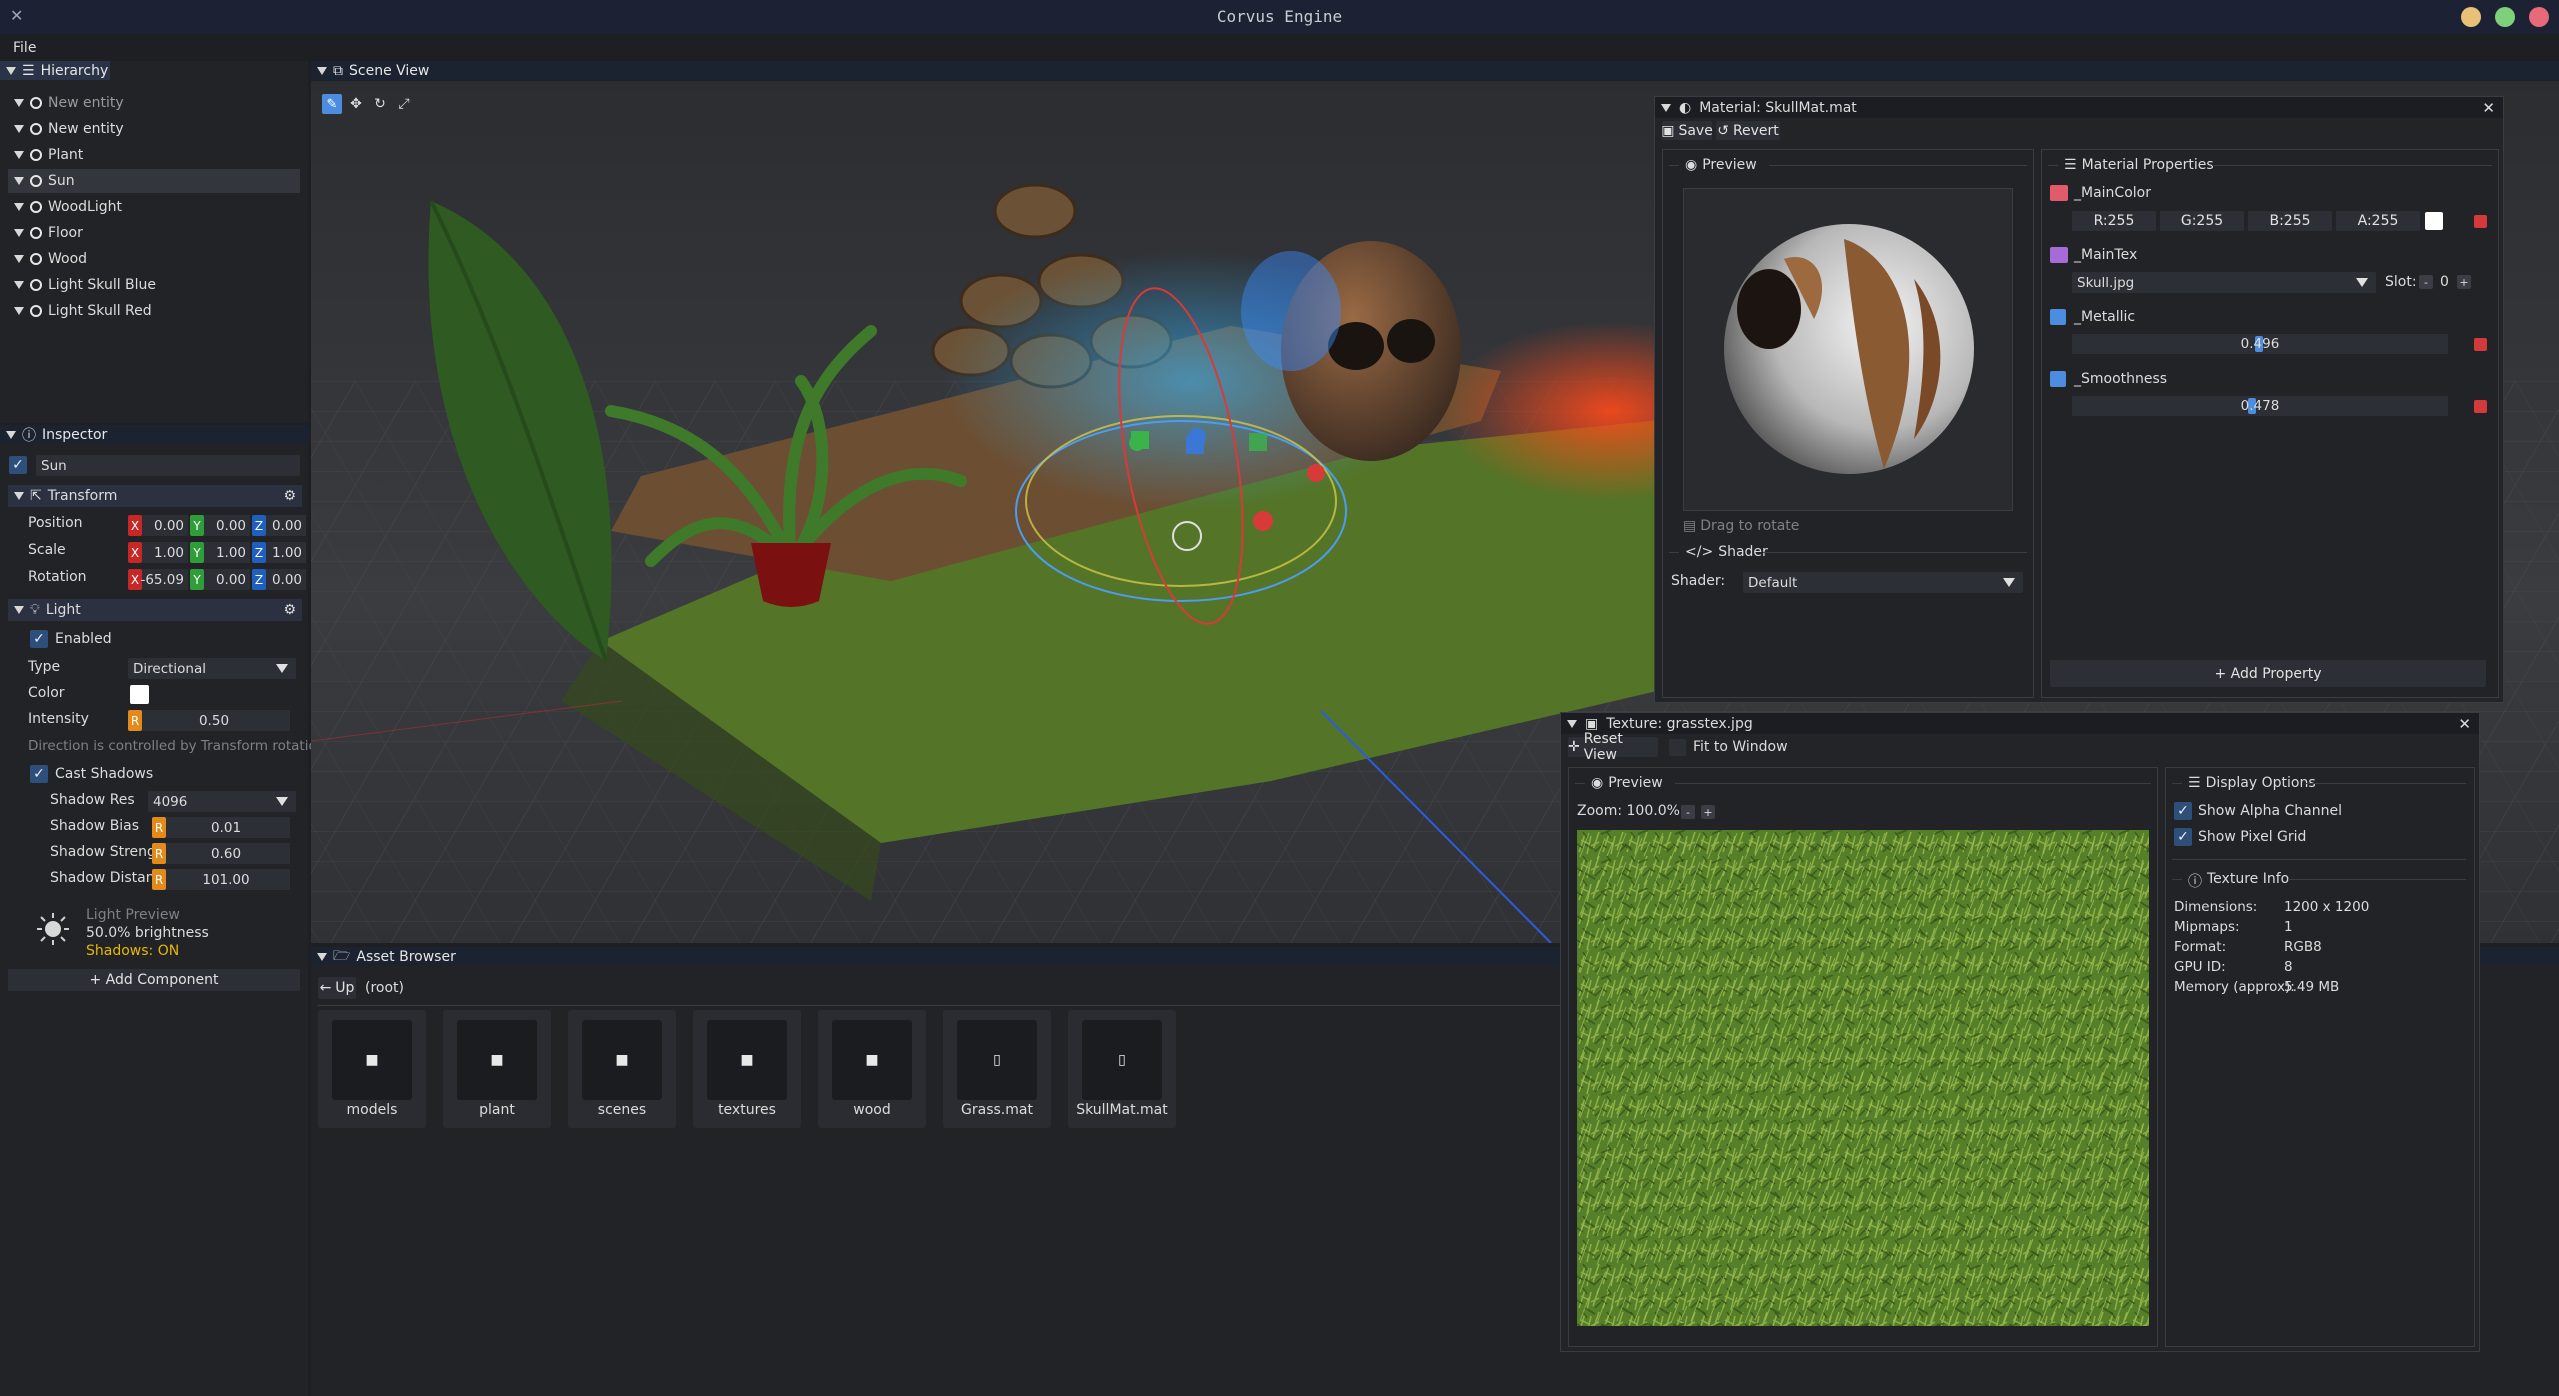  Describe the element at coordinates (356, 104) in the screenshot. I see `move-tool-icon: ✥` at that location.